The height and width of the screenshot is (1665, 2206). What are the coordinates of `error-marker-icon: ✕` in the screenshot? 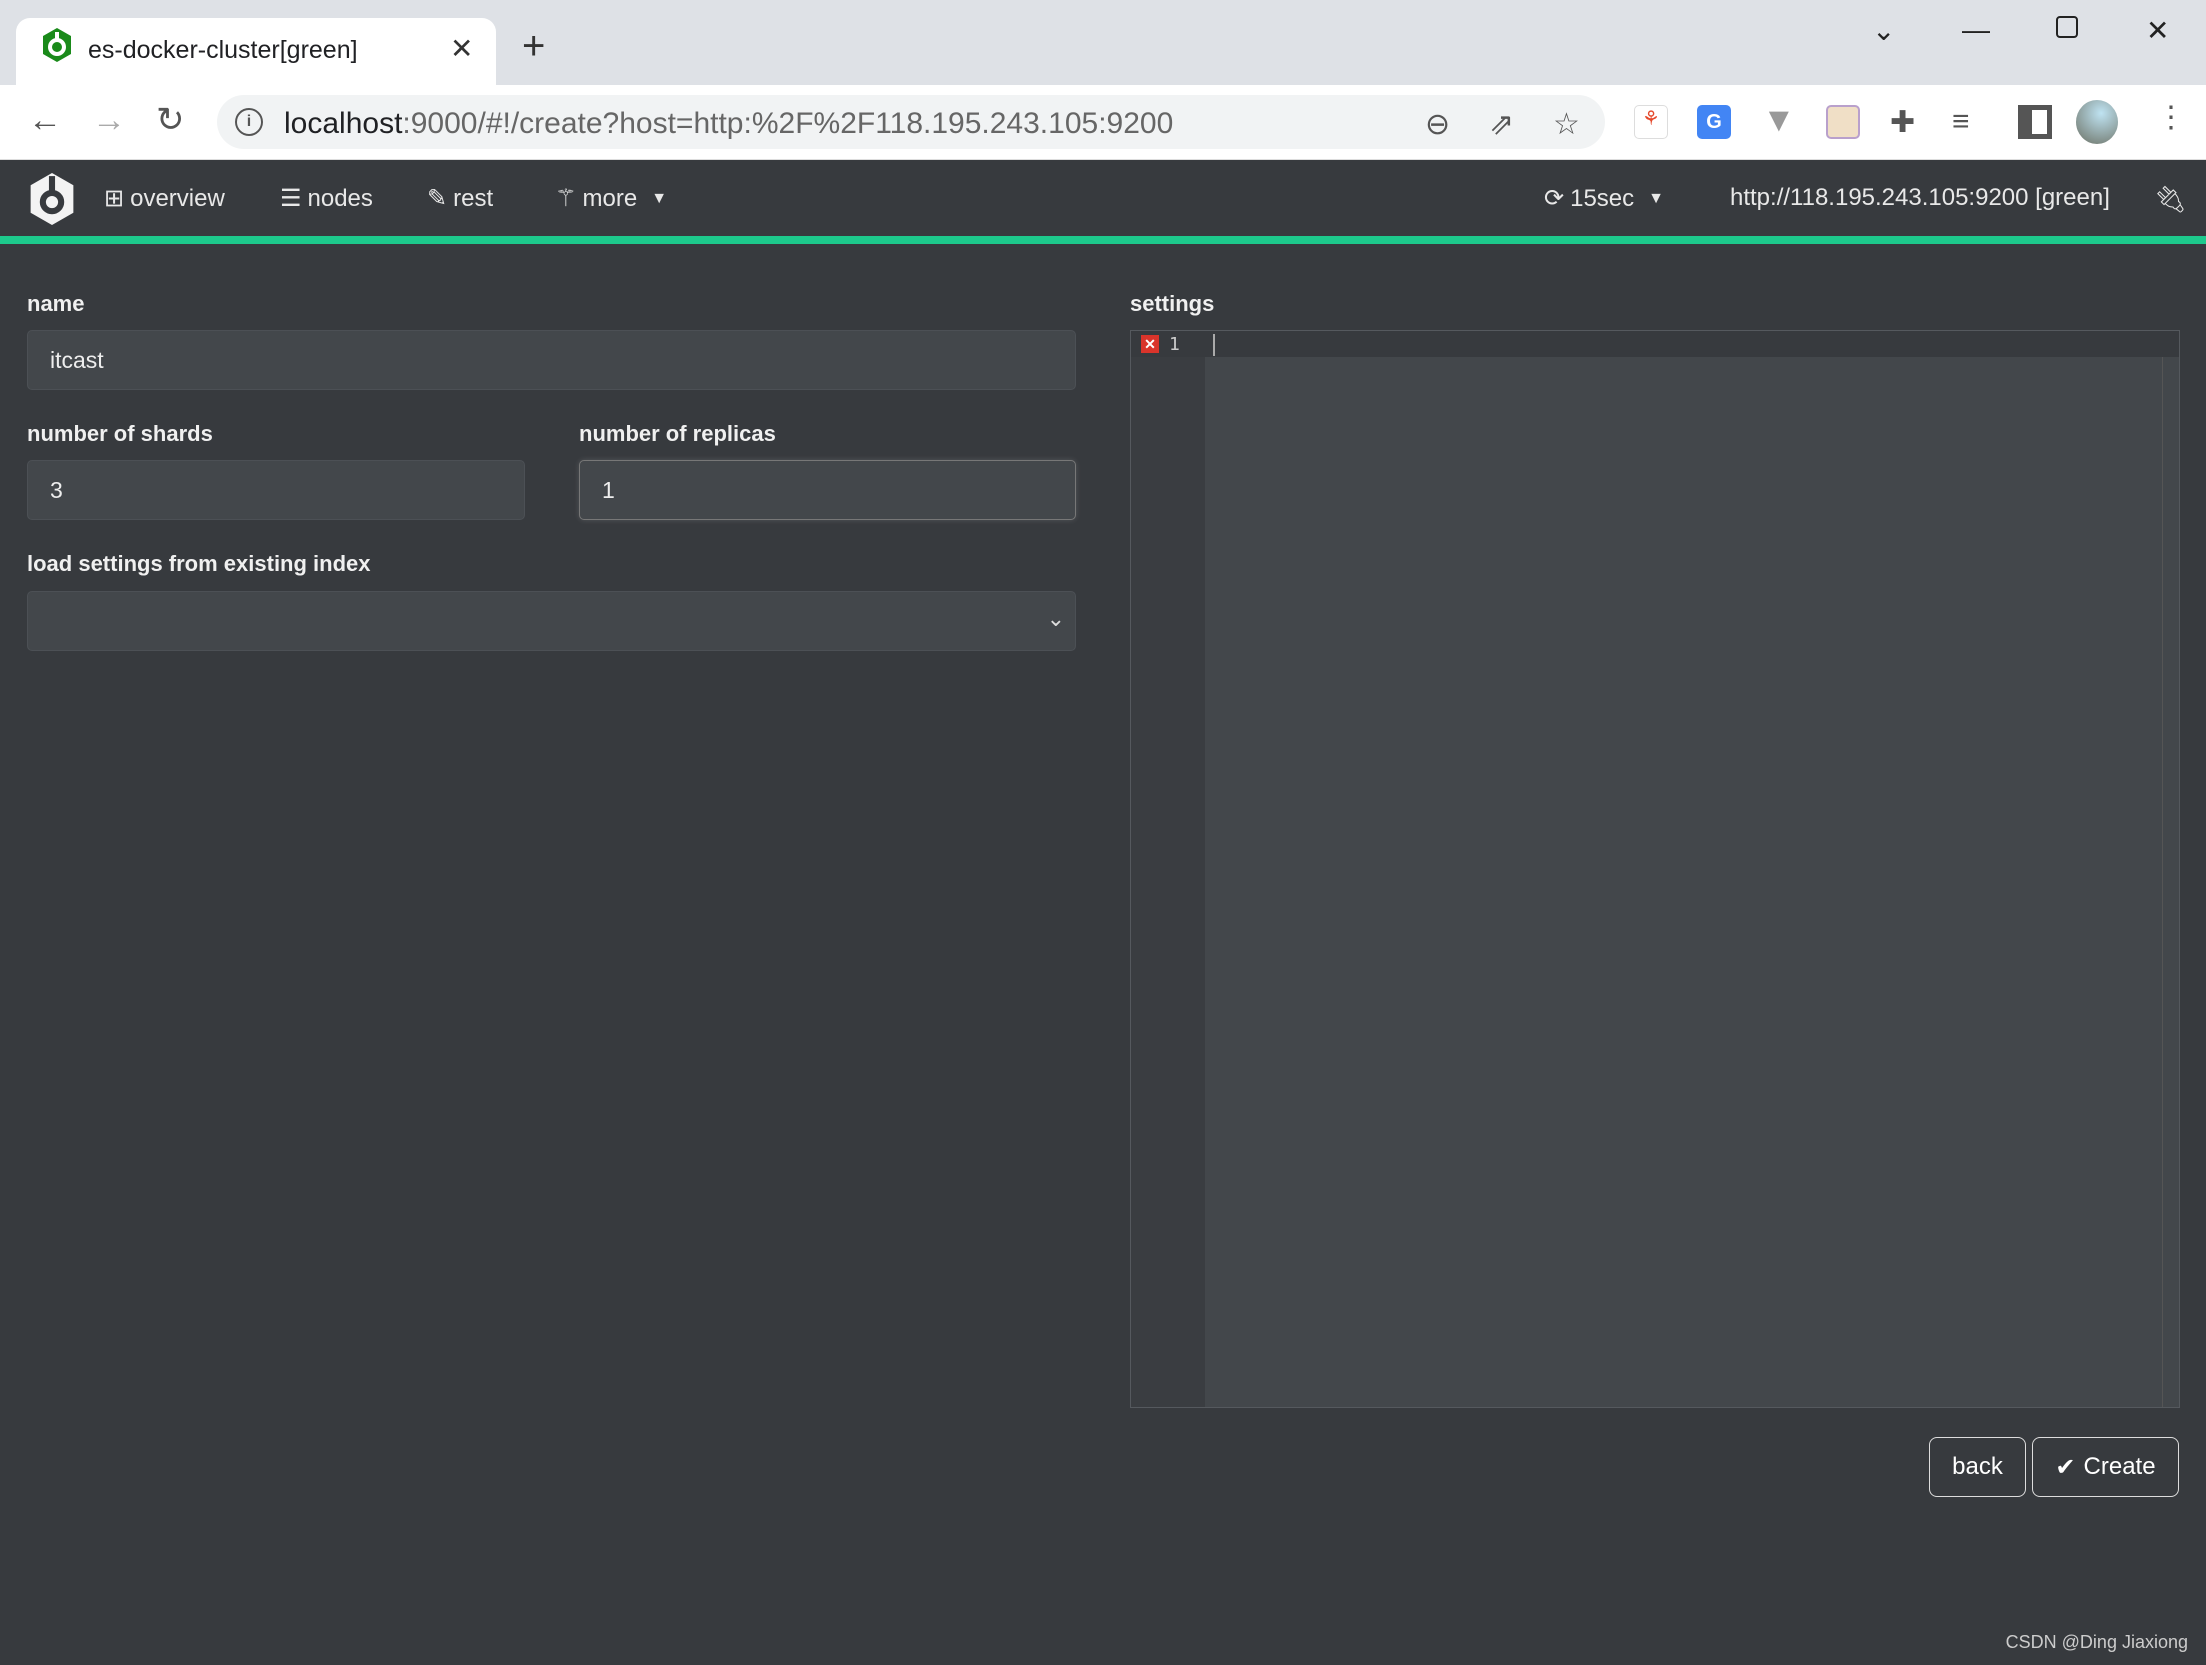 It's located at (1150, 344).